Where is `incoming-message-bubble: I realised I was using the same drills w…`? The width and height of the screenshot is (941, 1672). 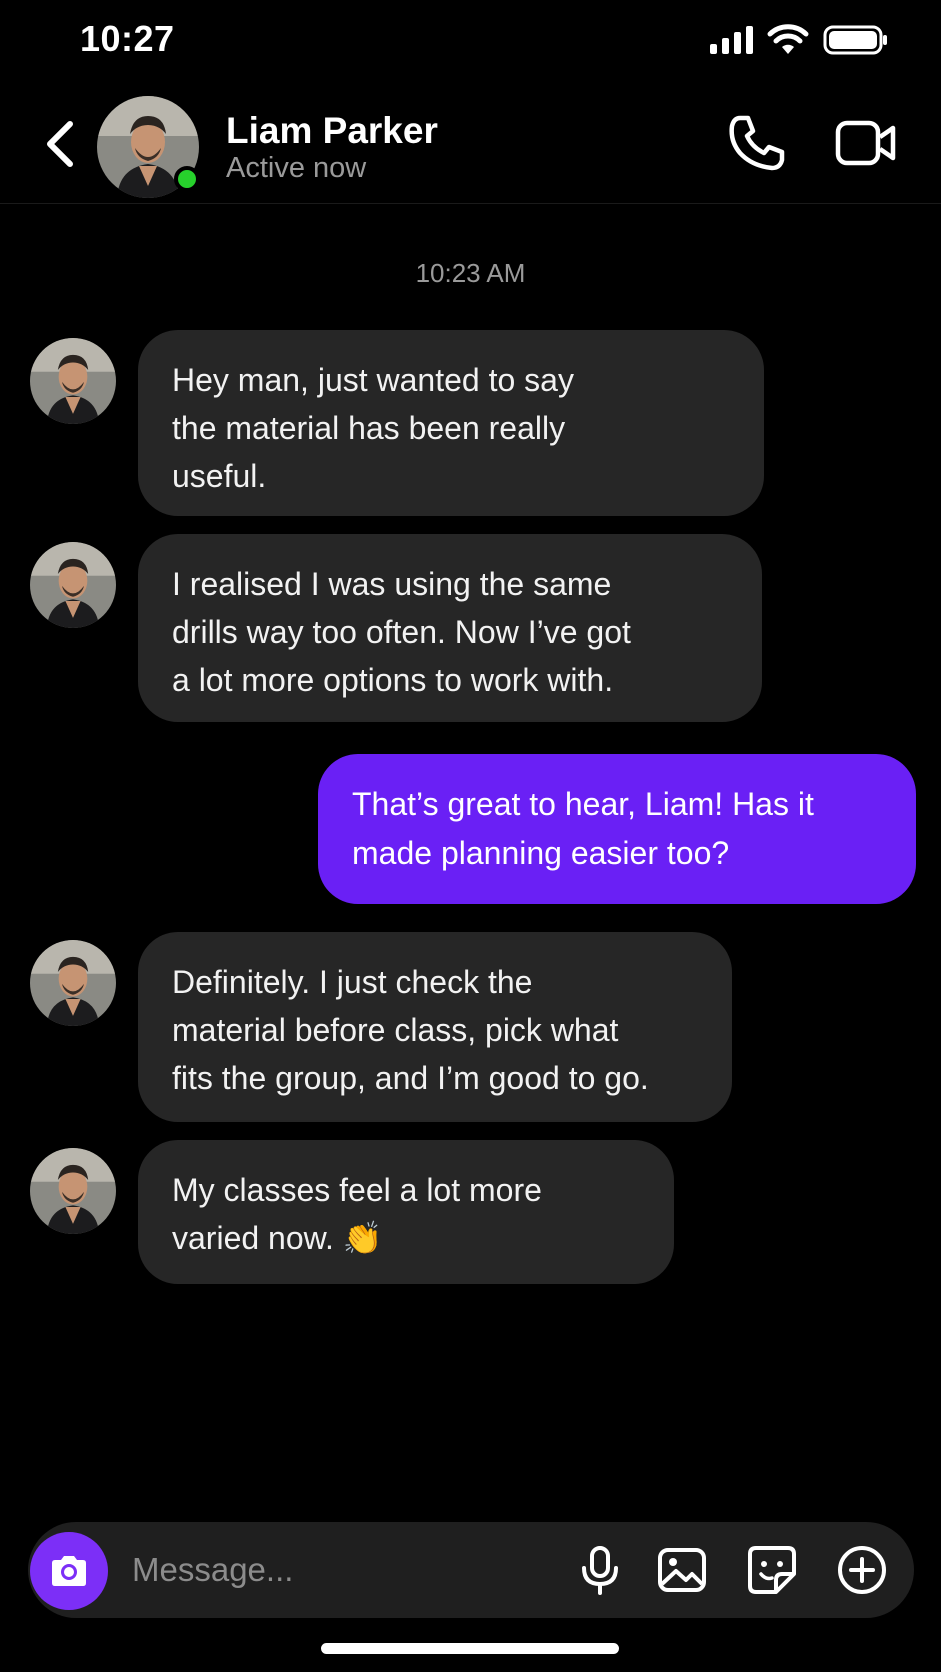 incoming-message-bubble: I realised I was using the same drills w… is located at coordinates (450, 628).